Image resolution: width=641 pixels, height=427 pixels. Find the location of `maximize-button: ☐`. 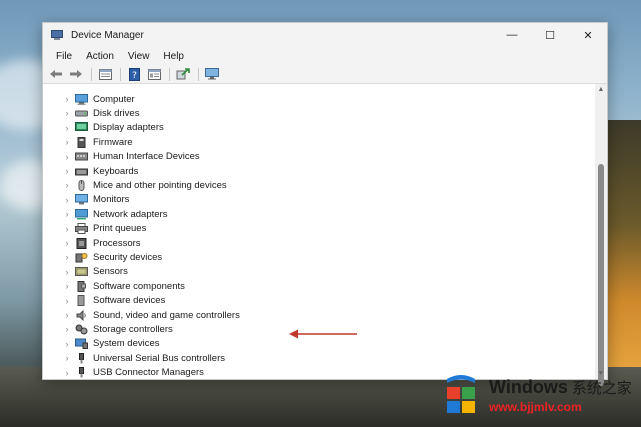

maximize-button: ☐ is located at coordinates (550, 35).